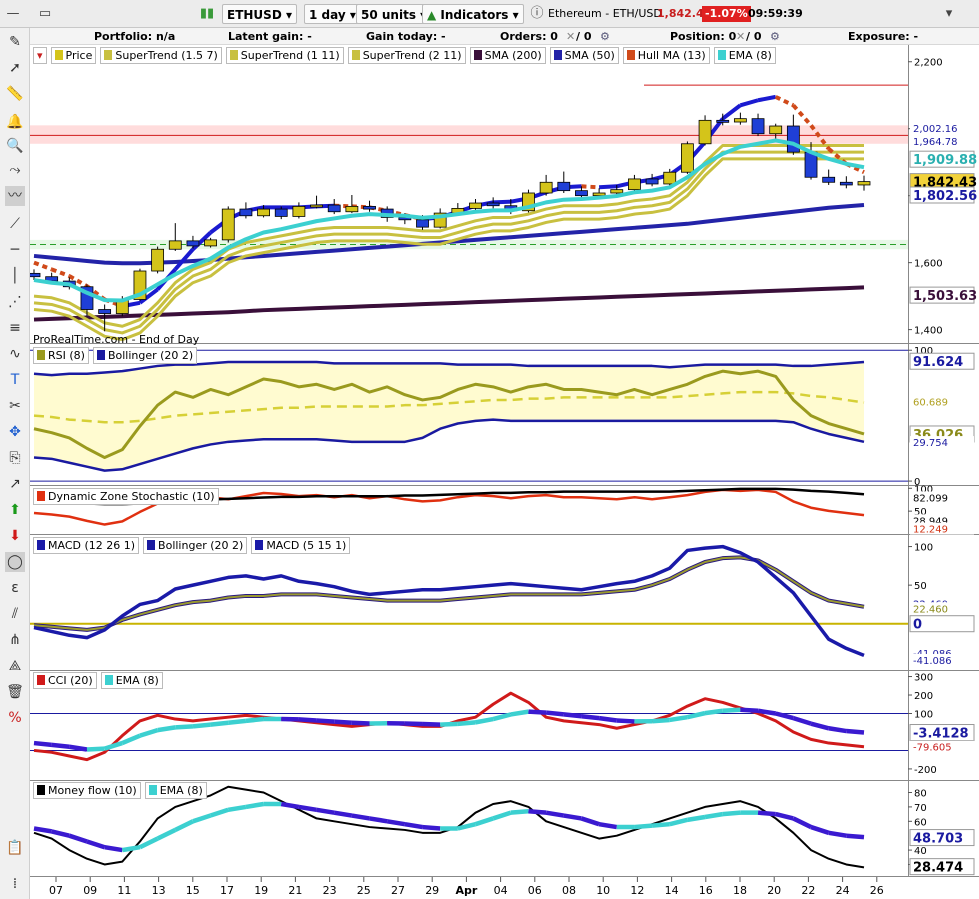 This screenshot has height=899, width=979. Describe the element at coordinates (15, 406) in the screenshot. I see `tools-icon: ✂` at that location.